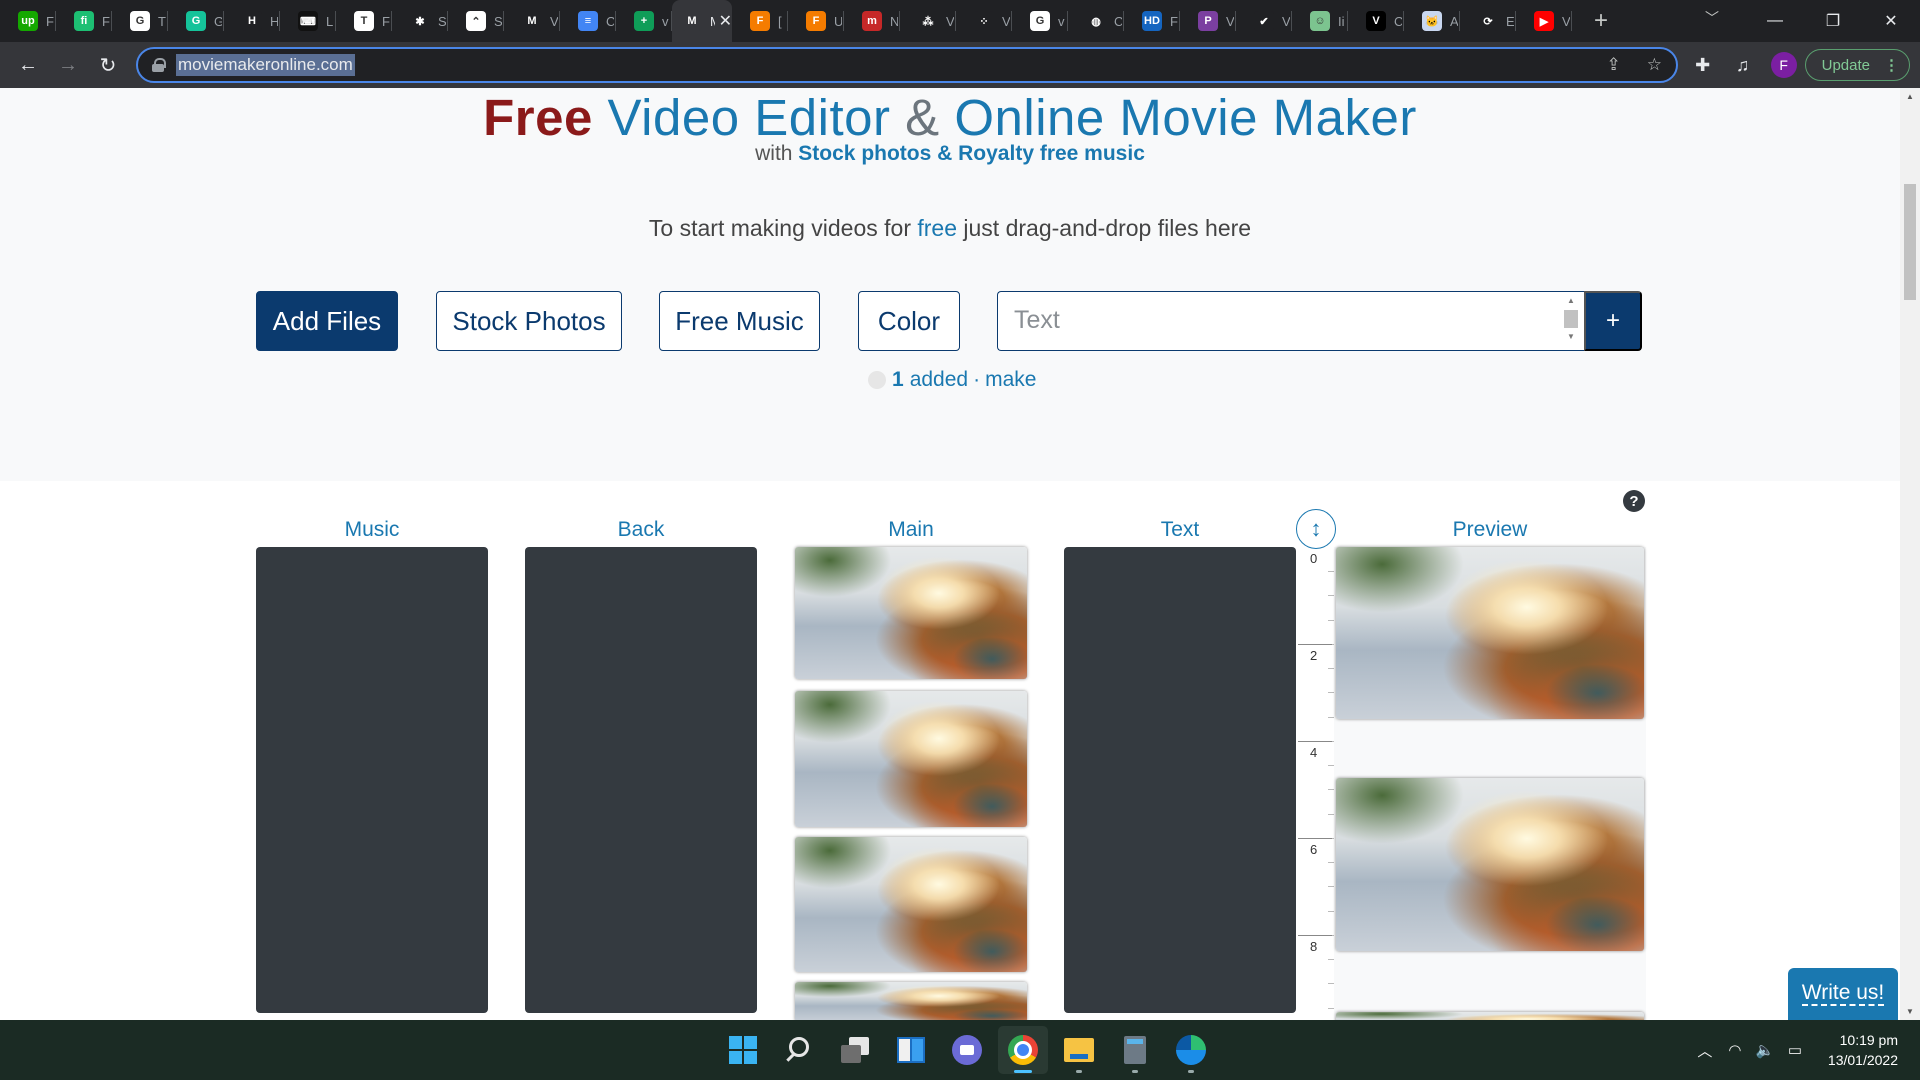 Image resolution: width=1920 pixels, height=1080 pixels. Describe the element at coordinates (1775, 21) in the screenshot. I see `minimize-button: —` at that location.